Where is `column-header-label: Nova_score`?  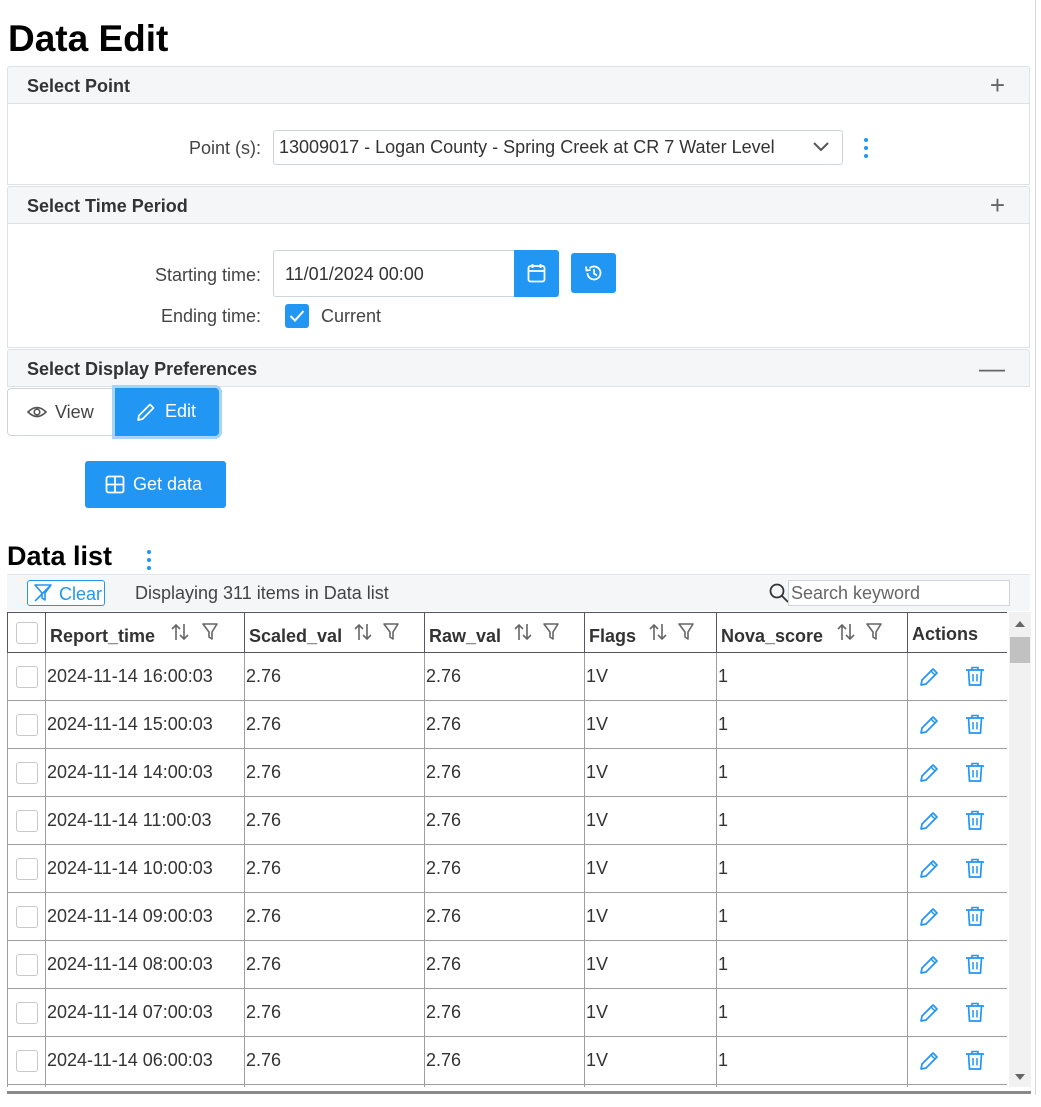
column-header-label: Nova_score is located at coordinates (772, 636).